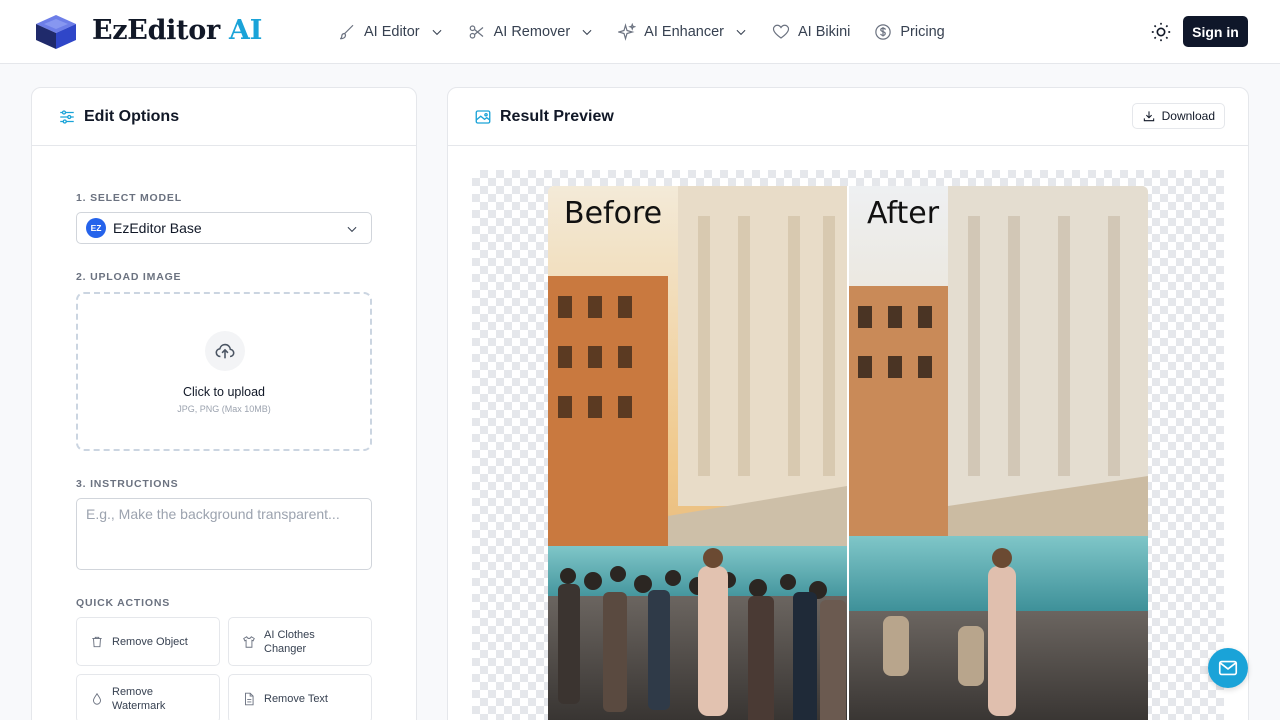 The height and width of the screenshot is (720, 1280). I want to click on ai-clothes-changer-button: AI Clothes Changer, so click(300, 641).